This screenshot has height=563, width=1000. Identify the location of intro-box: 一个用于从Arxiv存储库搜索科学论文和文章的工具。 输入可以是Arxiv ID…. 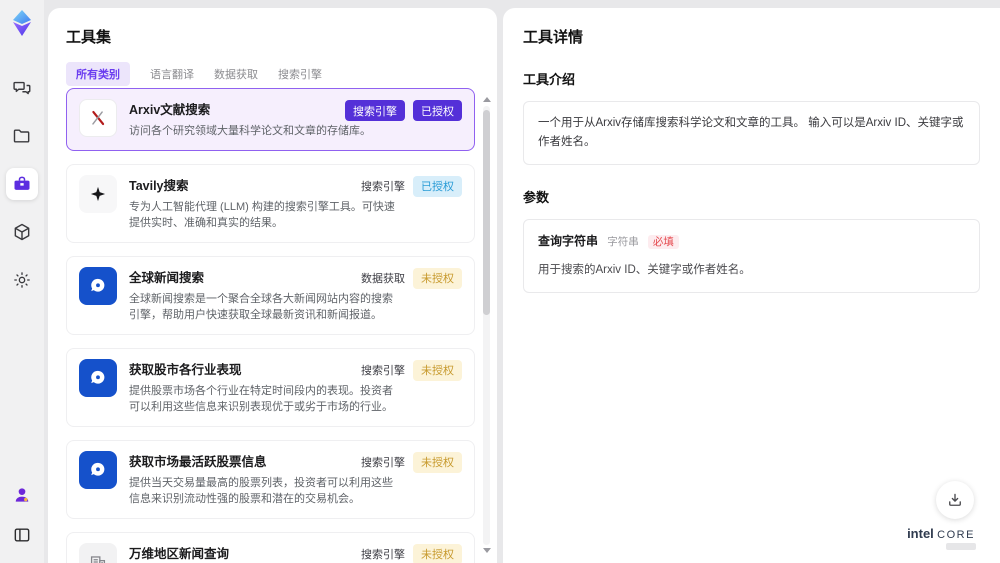
(751, 133).